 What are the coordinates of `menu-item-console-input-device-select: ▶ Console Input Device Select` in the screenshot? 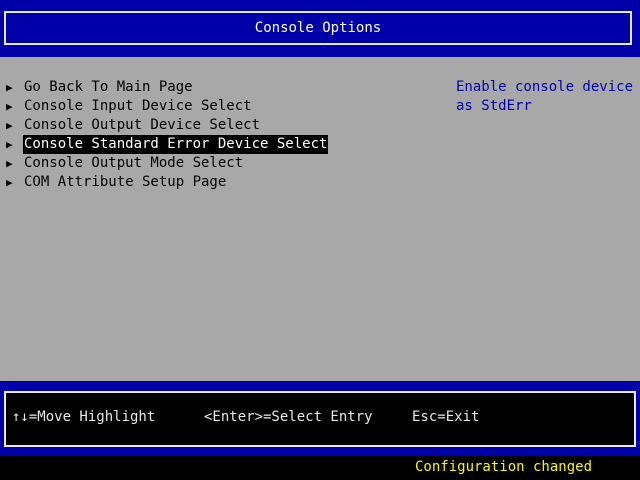 It's located at (167, 106).